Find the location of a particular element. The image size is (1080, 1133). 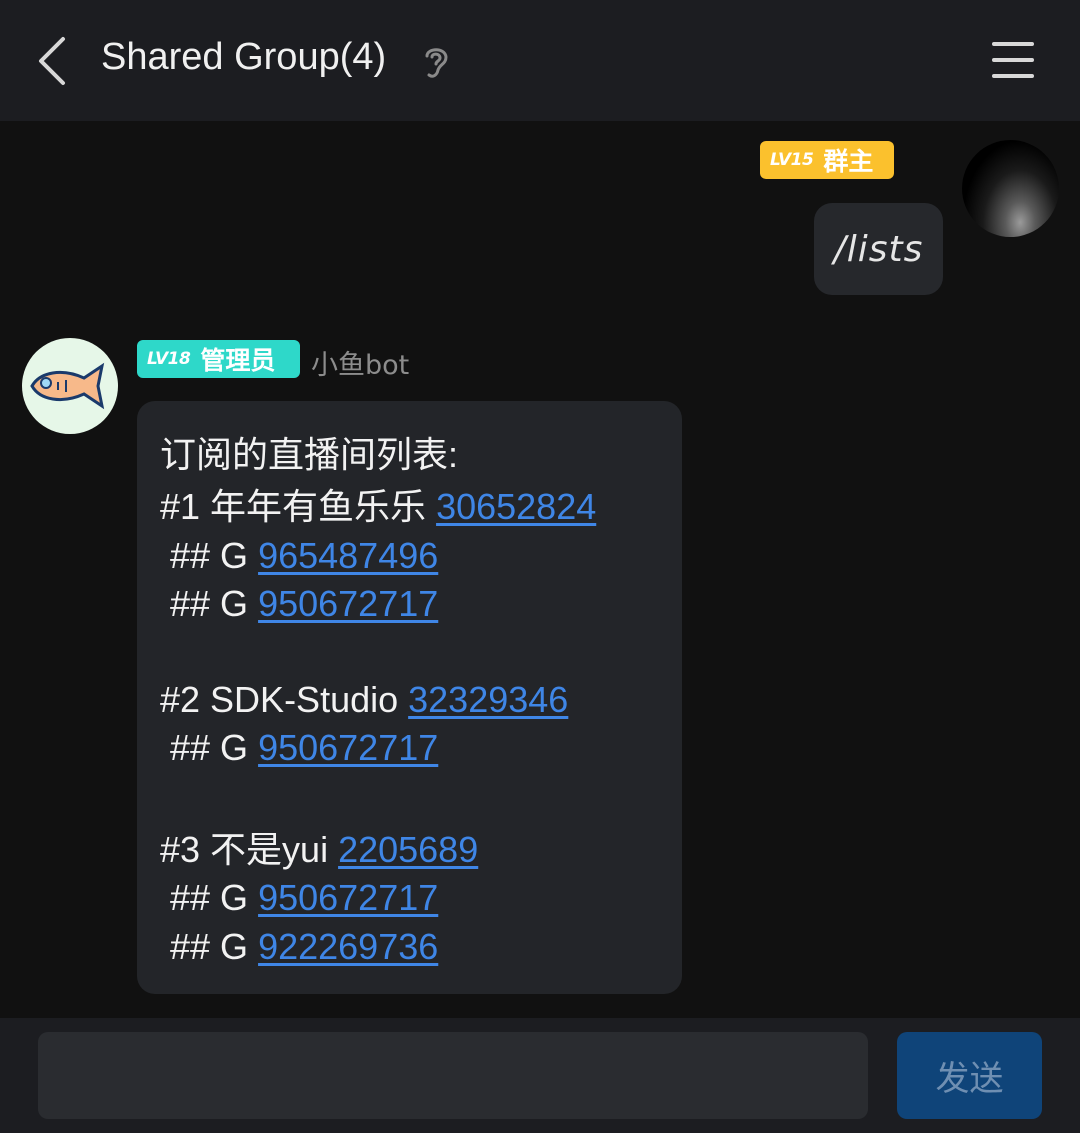

fish-icon is located at coordinates (67, 386).